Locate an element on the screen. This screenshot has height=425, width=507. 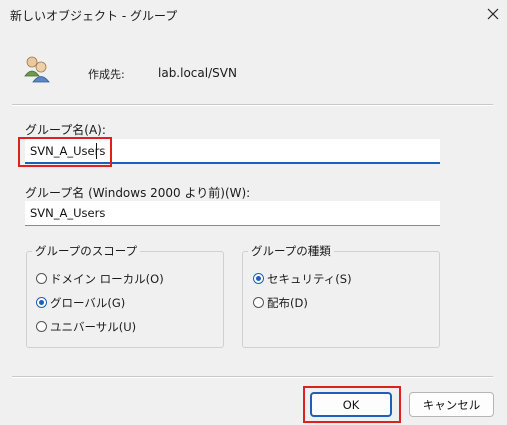
type-distribution-label: 配布(D) is located at coordinates (287, 303).